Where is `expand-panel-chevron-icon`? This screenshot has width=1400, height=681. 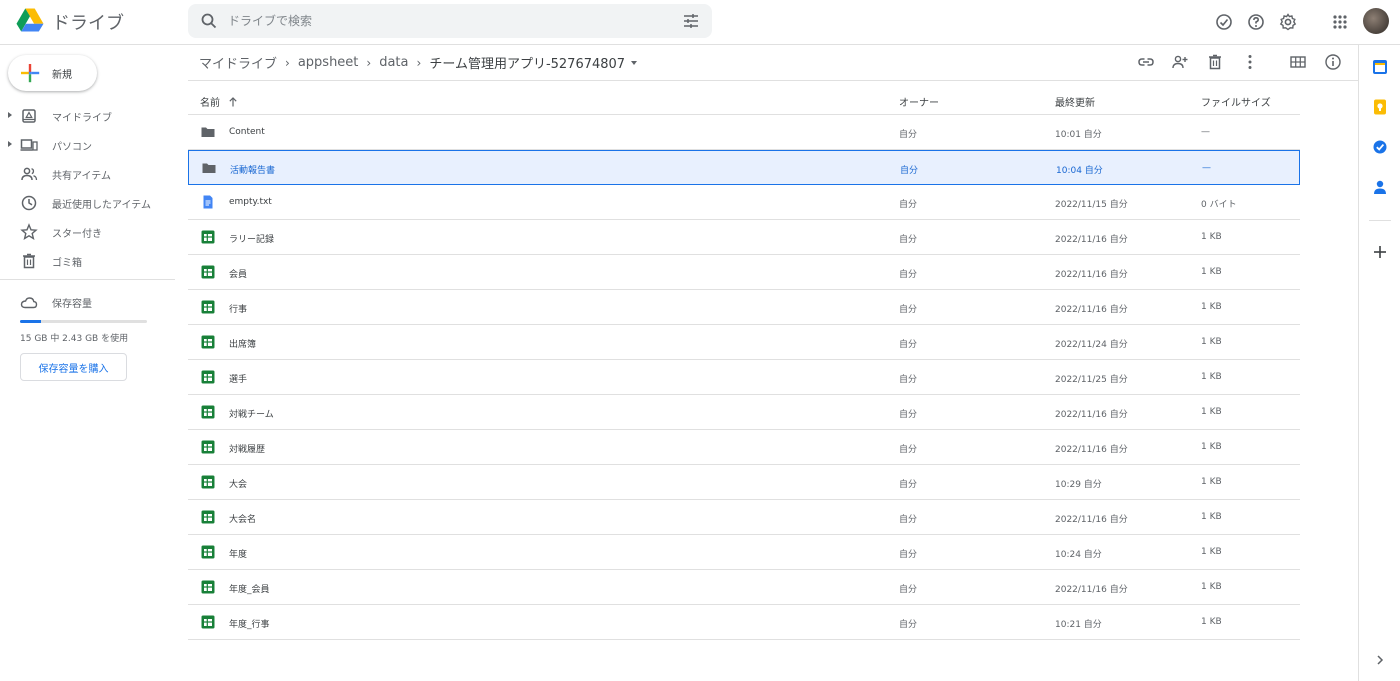
expand-panel-chevron-icon is located at coordinates (1380, 660).